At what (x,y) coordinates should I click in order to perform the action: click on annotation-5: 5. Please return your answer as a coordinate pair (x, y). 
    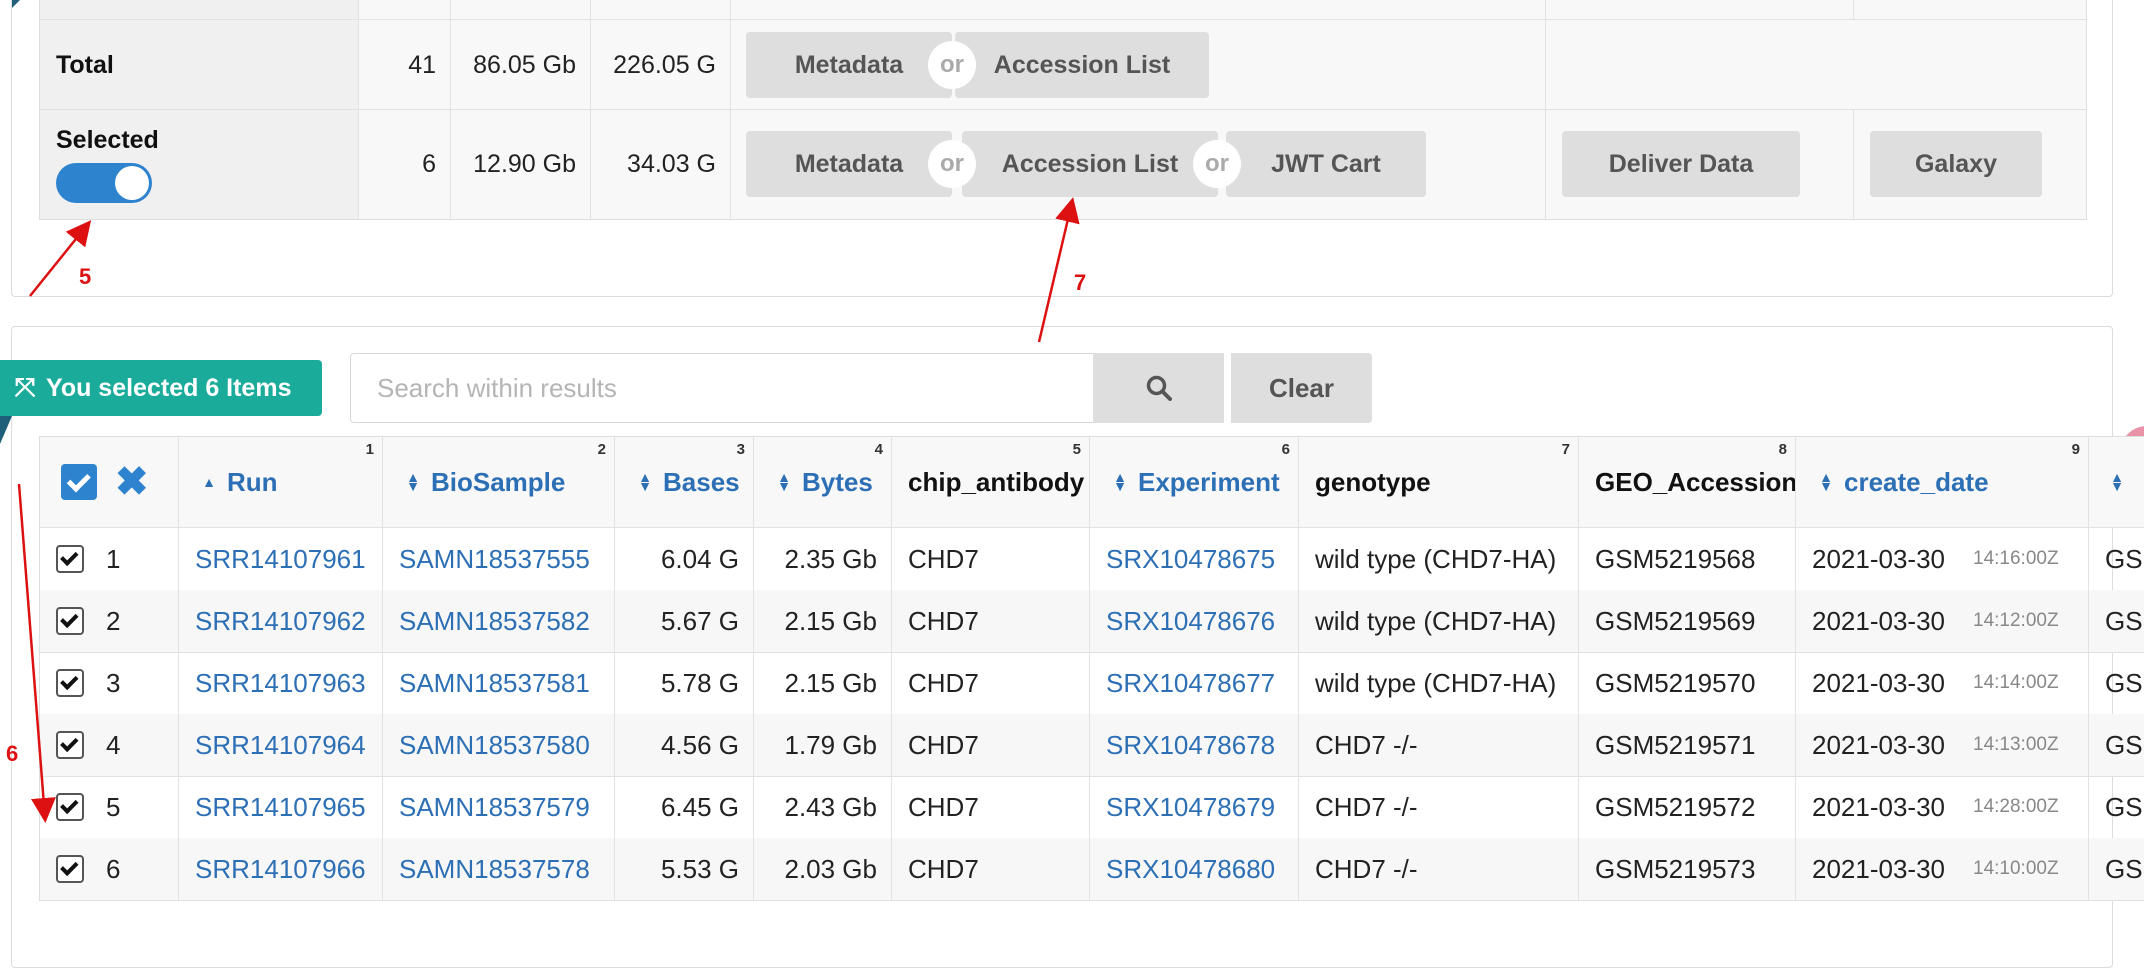
    Looking at the image, I should click on (85, 276).